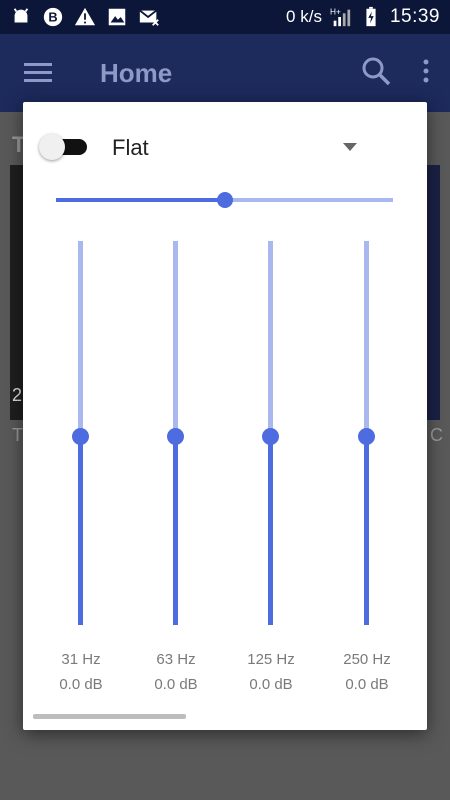 This screenshot has width=450, height=800. Describe the element at coordinates (271, 659) in the screenshot. I see `band-frequency: 125 Hz` at that location.